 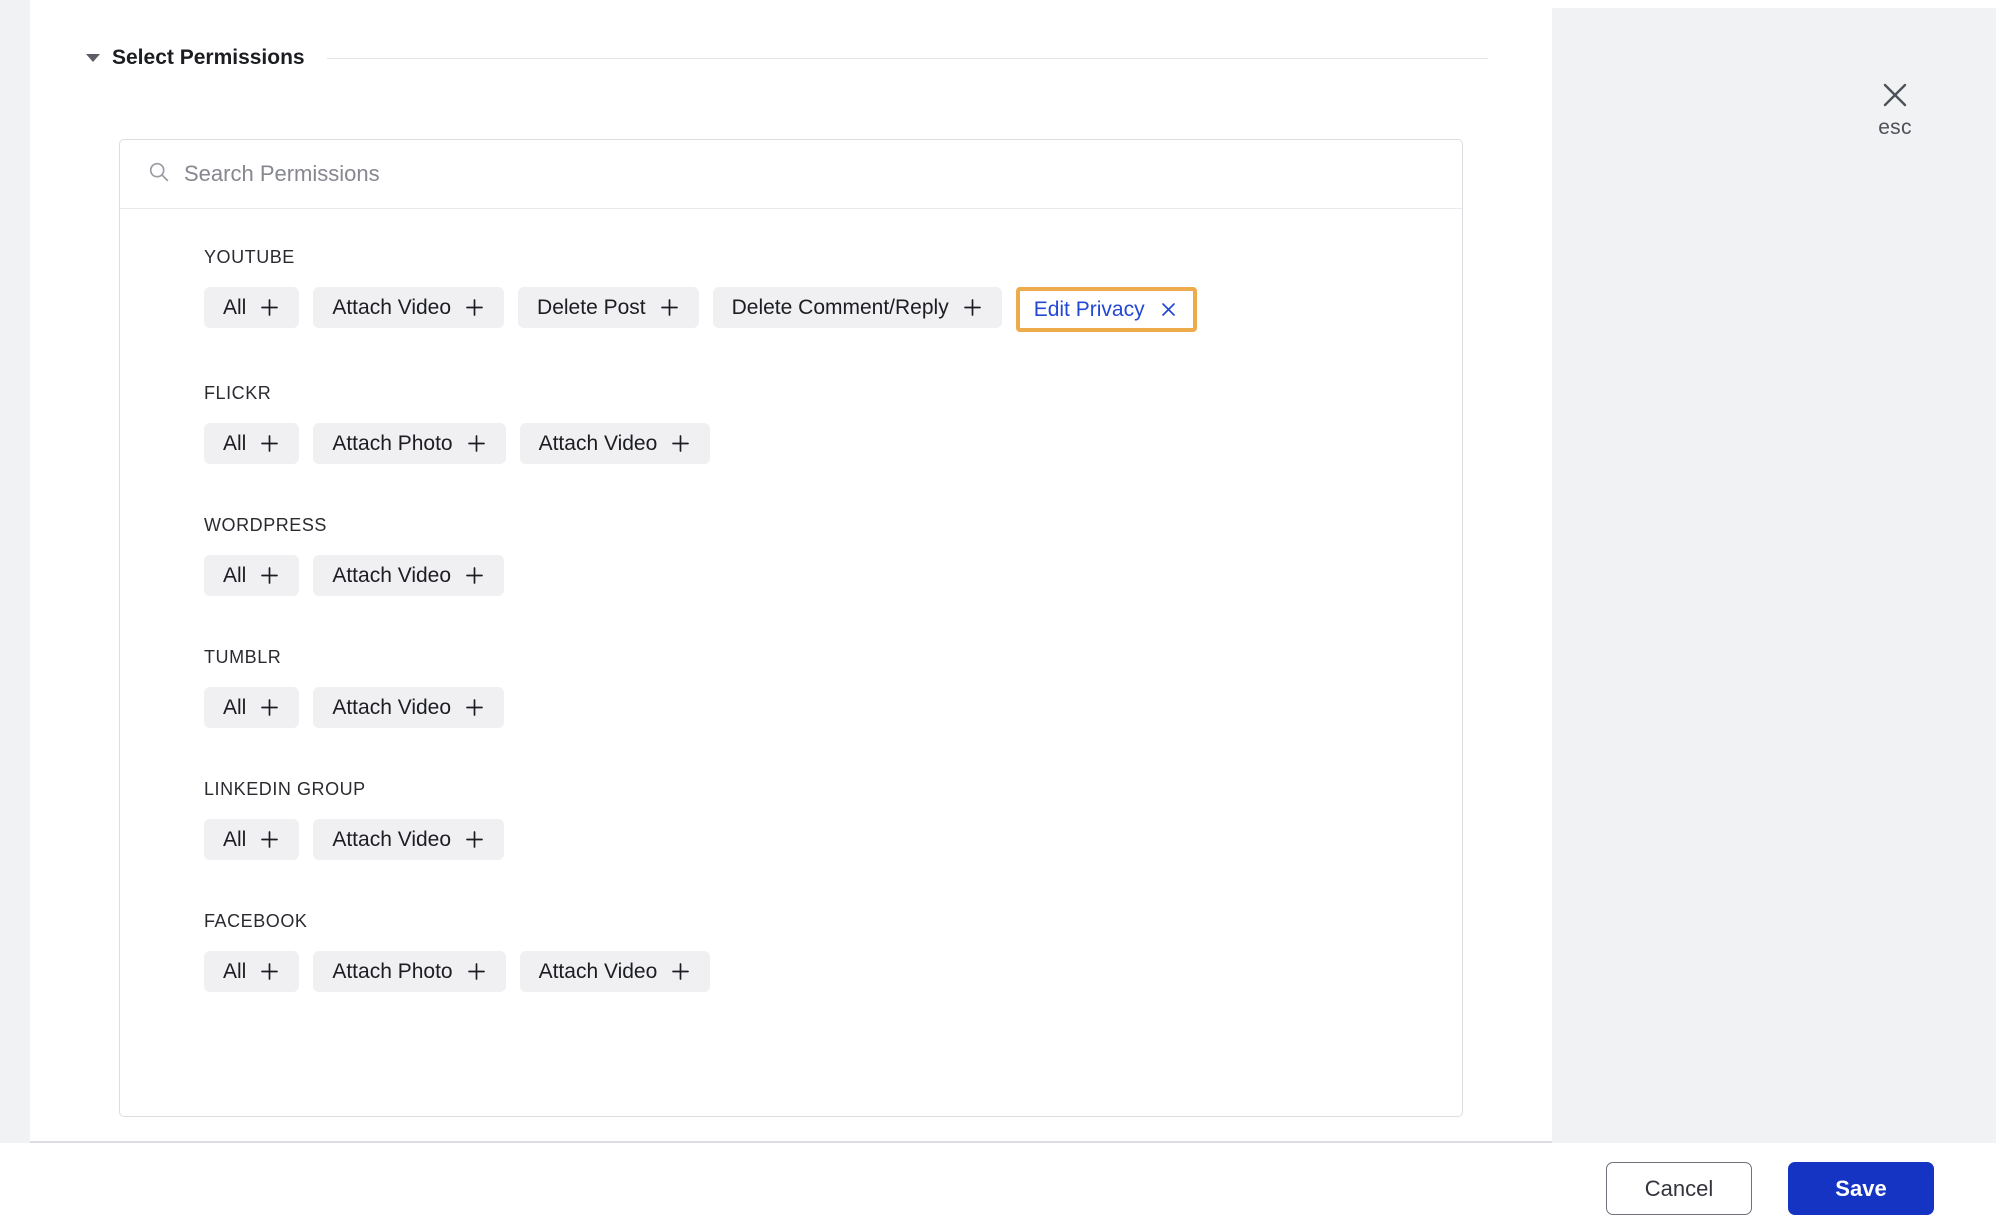 What do you see at coordinates (809, 174) in the screenshot?
I see `search-input` at bounding box center [809, 174].